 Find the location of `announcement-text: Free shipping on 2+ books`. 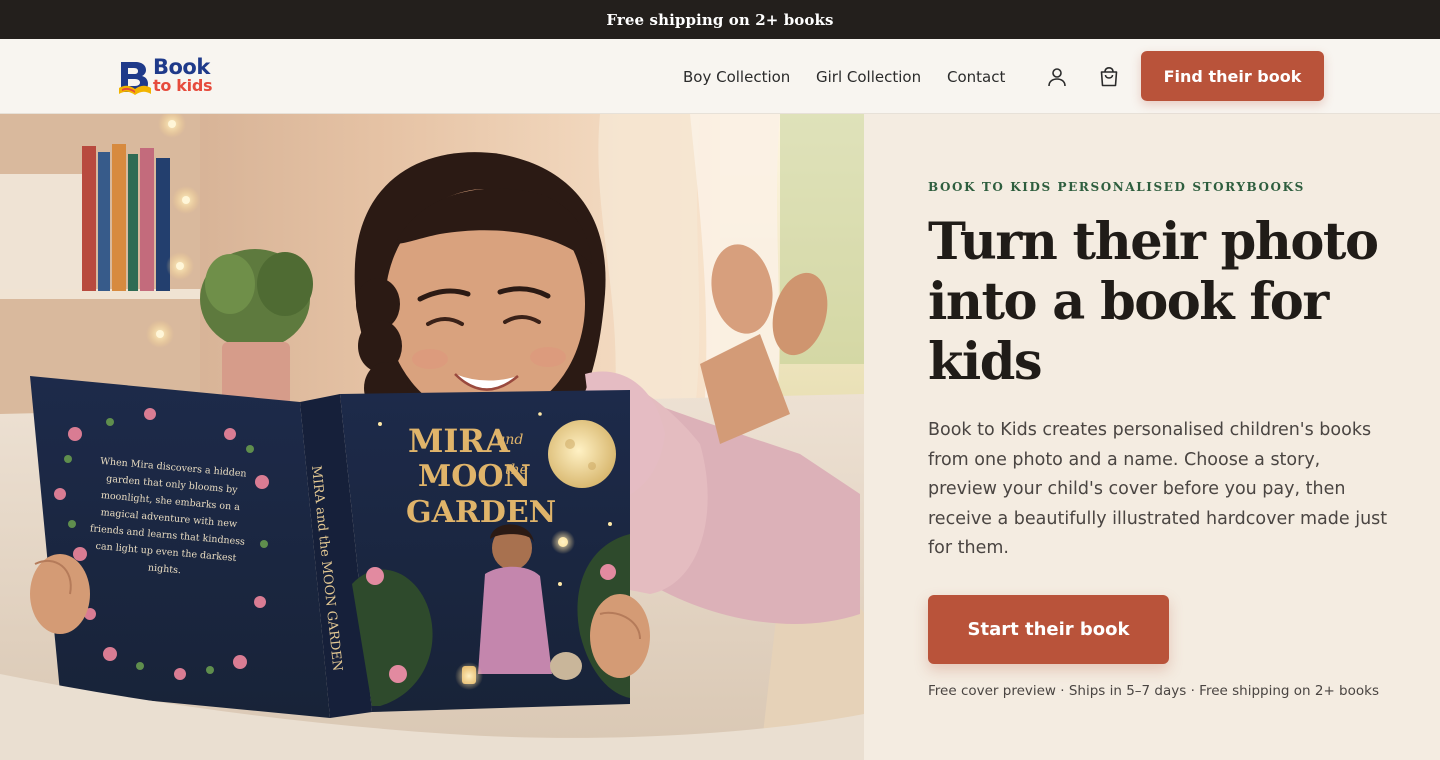

announcement-text: Free shipping on 2+ books is located at coordinates (720, 19).